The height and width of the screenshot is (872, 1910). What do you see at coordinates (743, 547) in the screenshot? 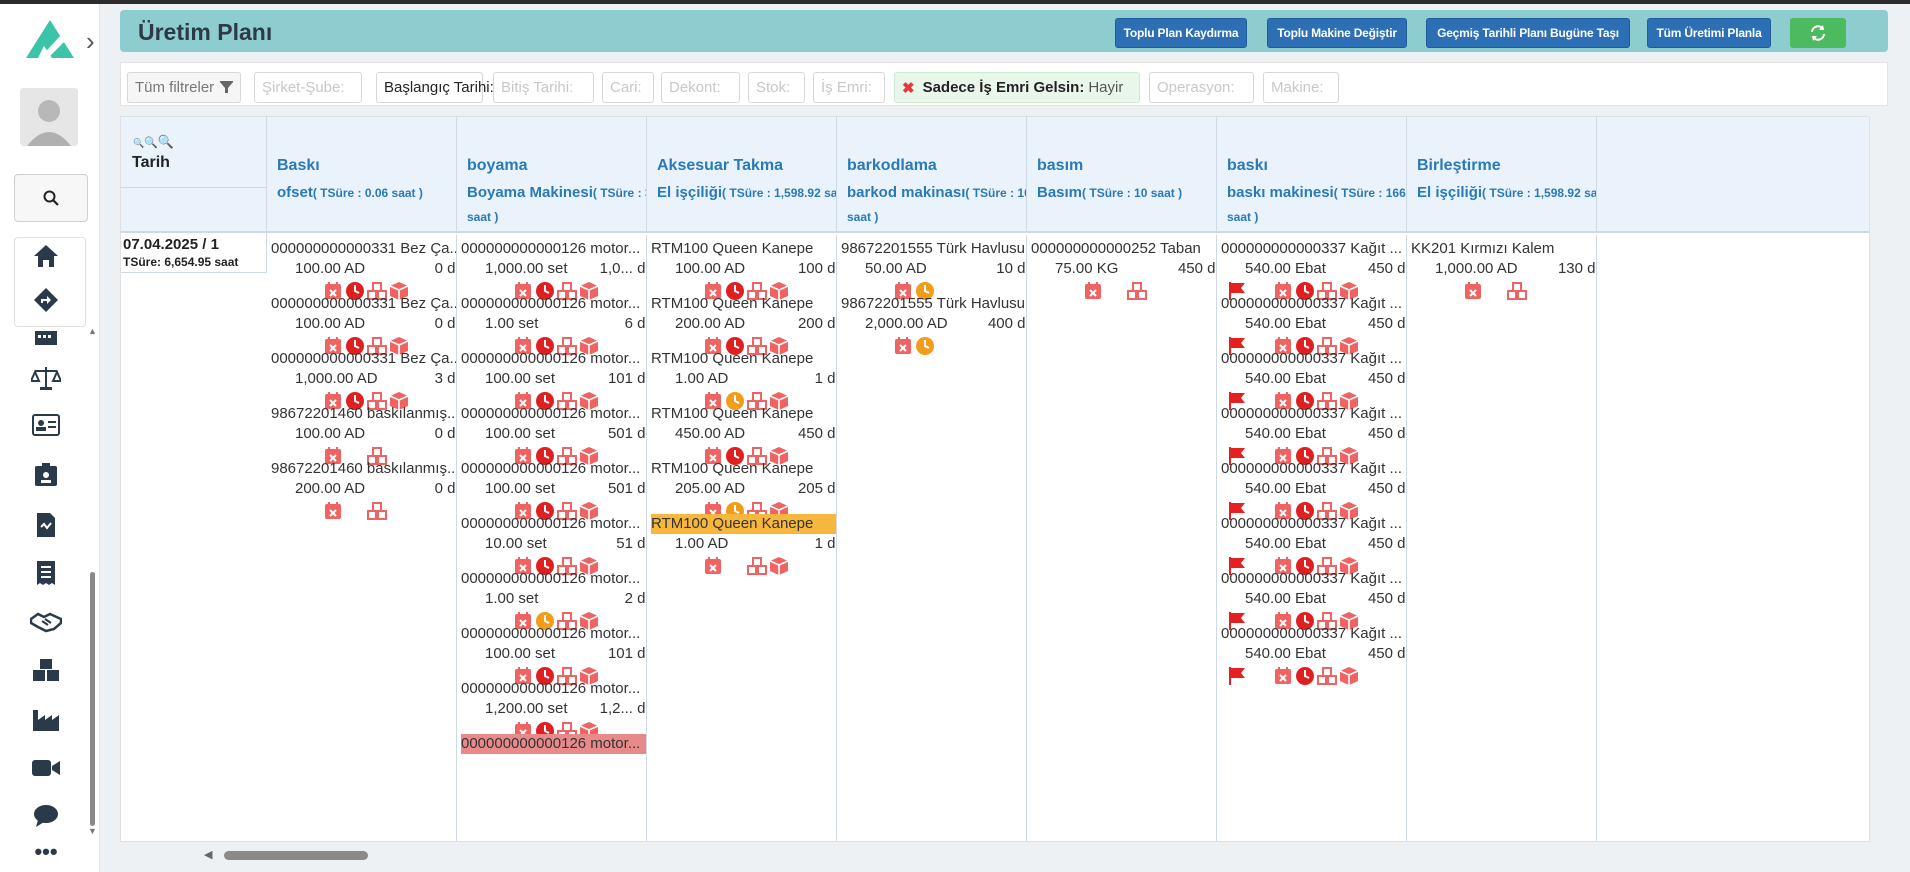
I see `plan-item: RTM100 Queen Kanepe1.00 AD 1 dk` at bounding box center [743, 547].